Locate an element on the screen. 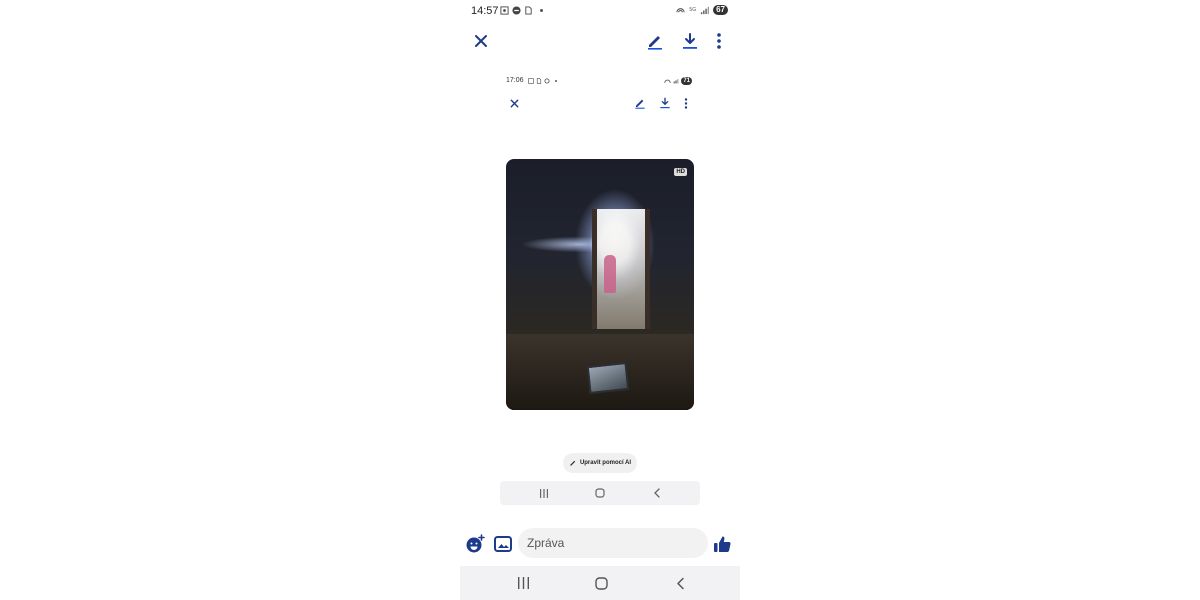  inner-back-button is located at coordinates (657, 493).